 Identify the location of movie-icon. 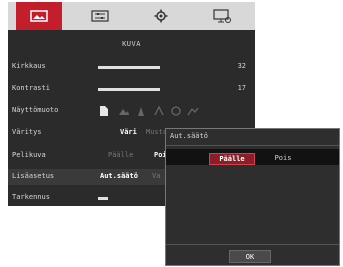
(141, 111).